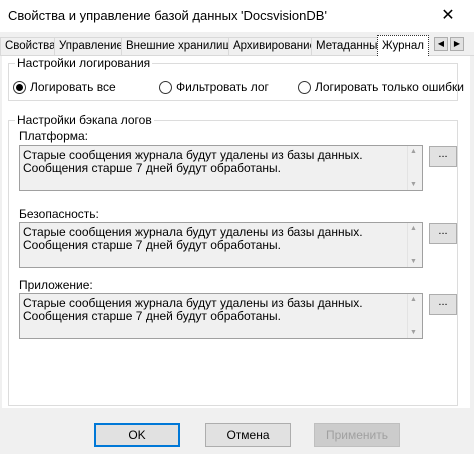 This screenshot has width=474, height=454. I want to click on tab-metadata: Метаданные, so click(347, 46).